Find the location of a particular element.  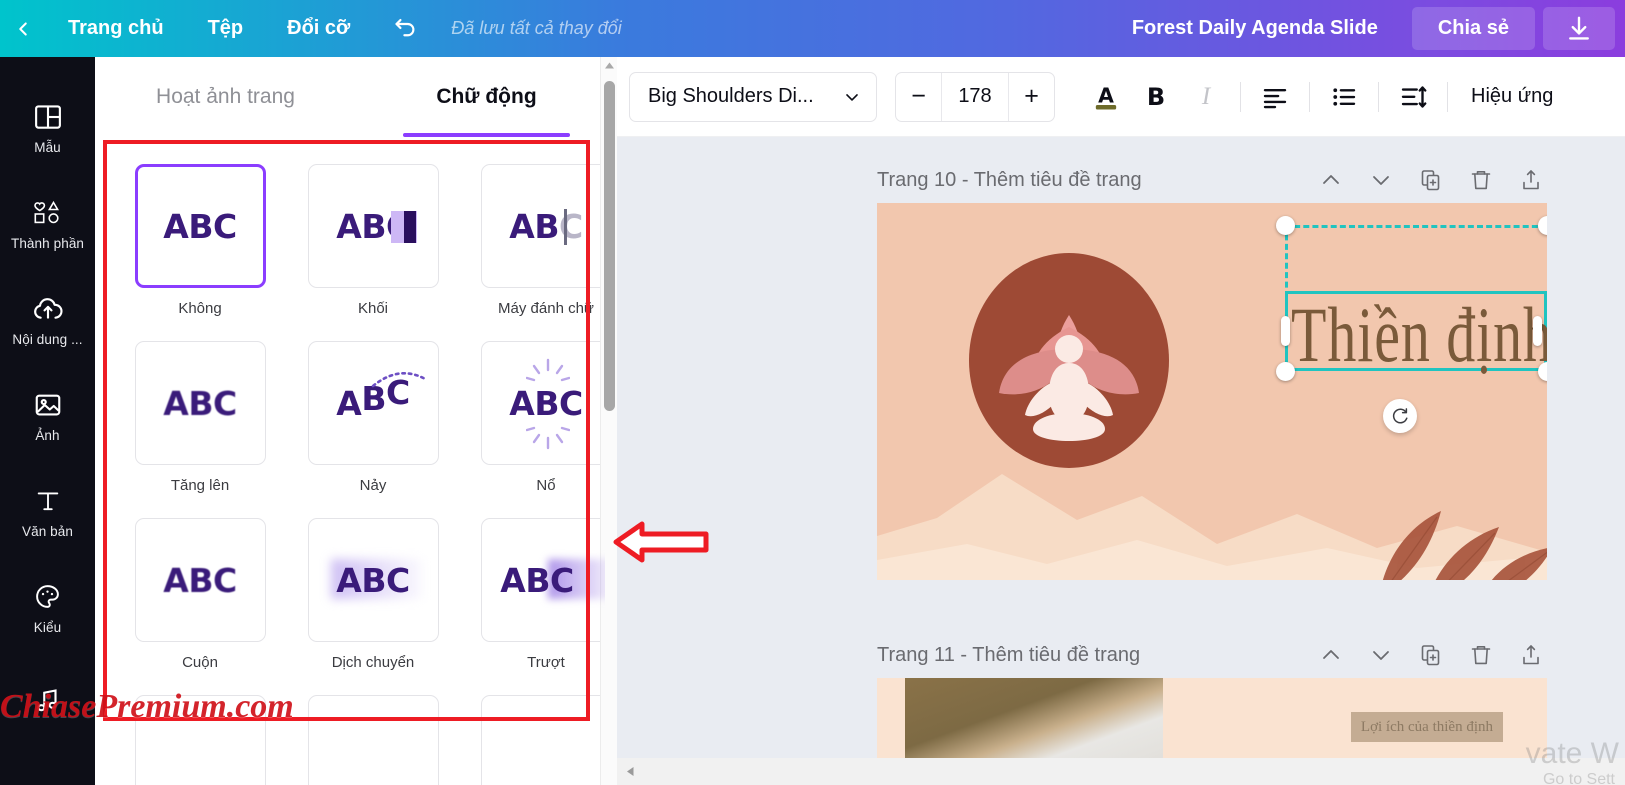

menu-resize: Đổi cỡ is located at coordinates (318, 28).